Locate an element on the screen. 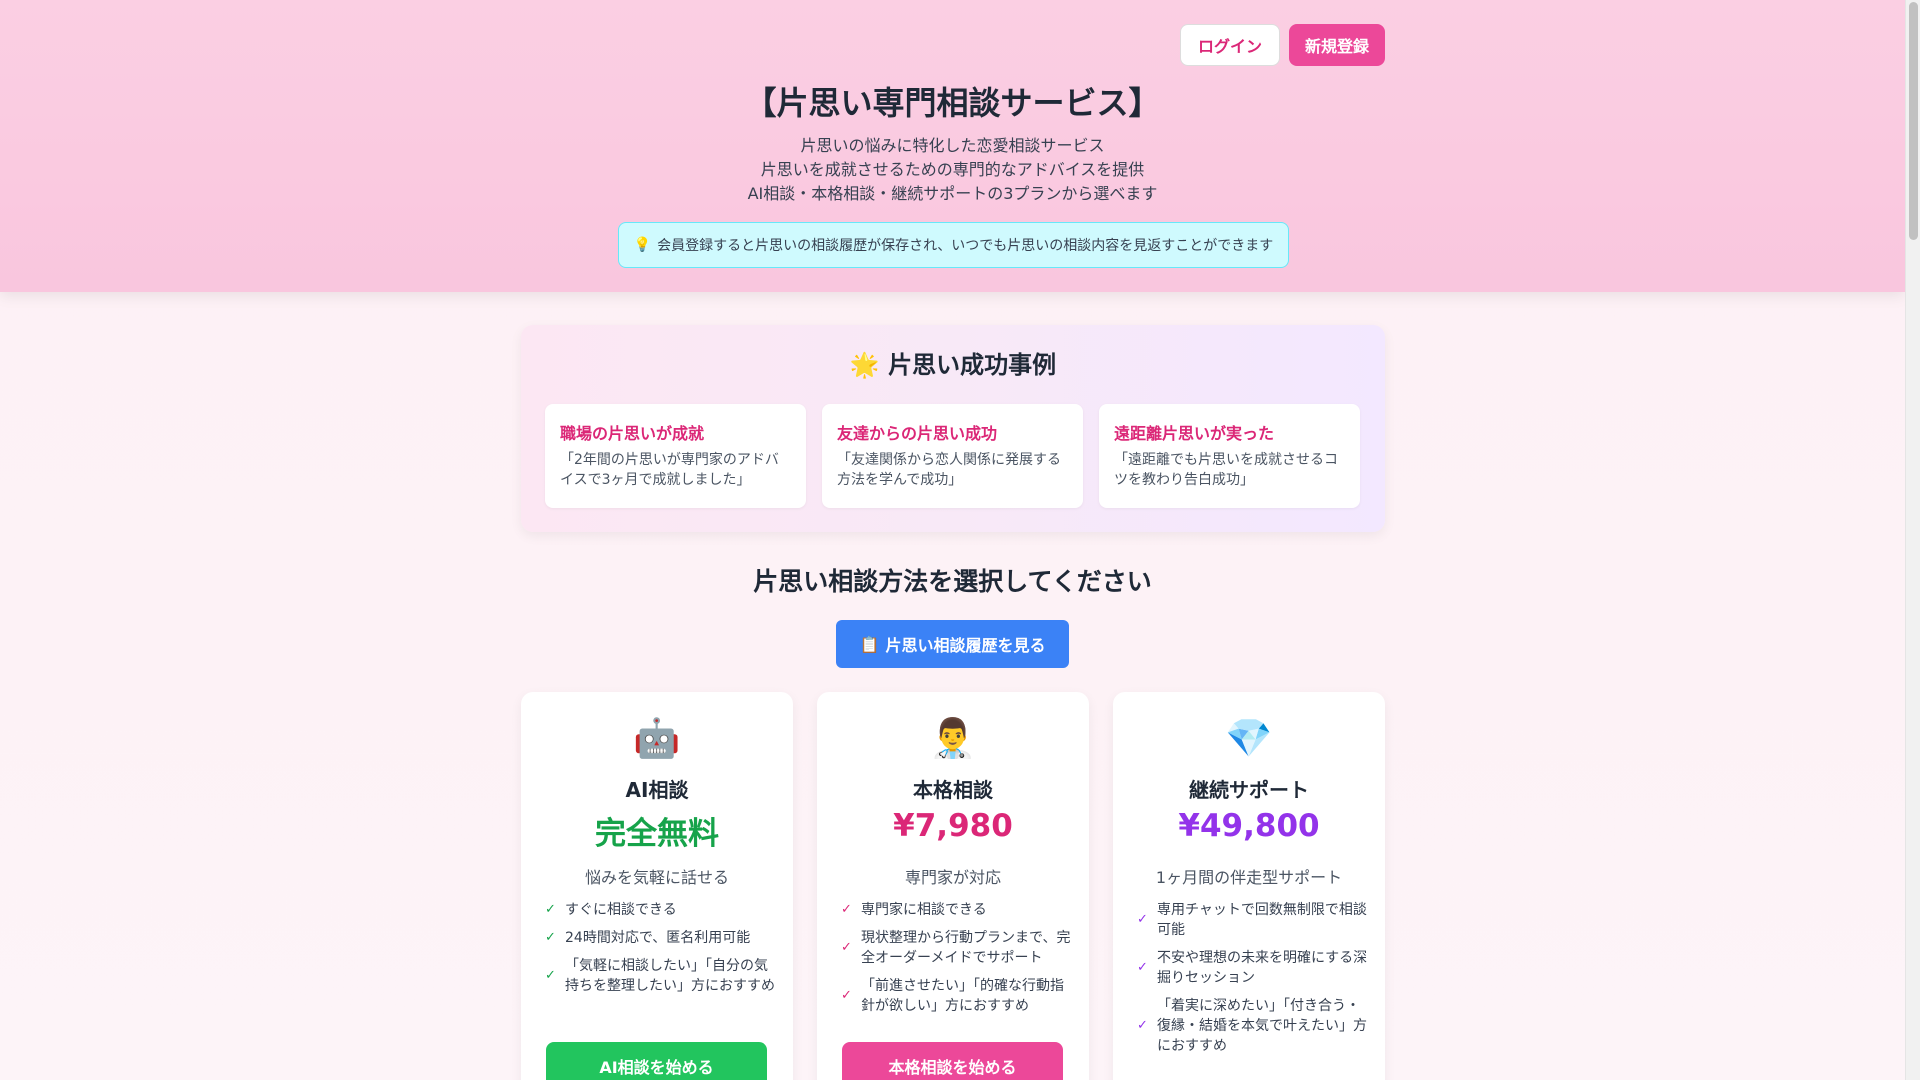 The height and width of the screenshot is (1080, 1920). signup-button: 新規登録 is located at coordinates (1337, 45).